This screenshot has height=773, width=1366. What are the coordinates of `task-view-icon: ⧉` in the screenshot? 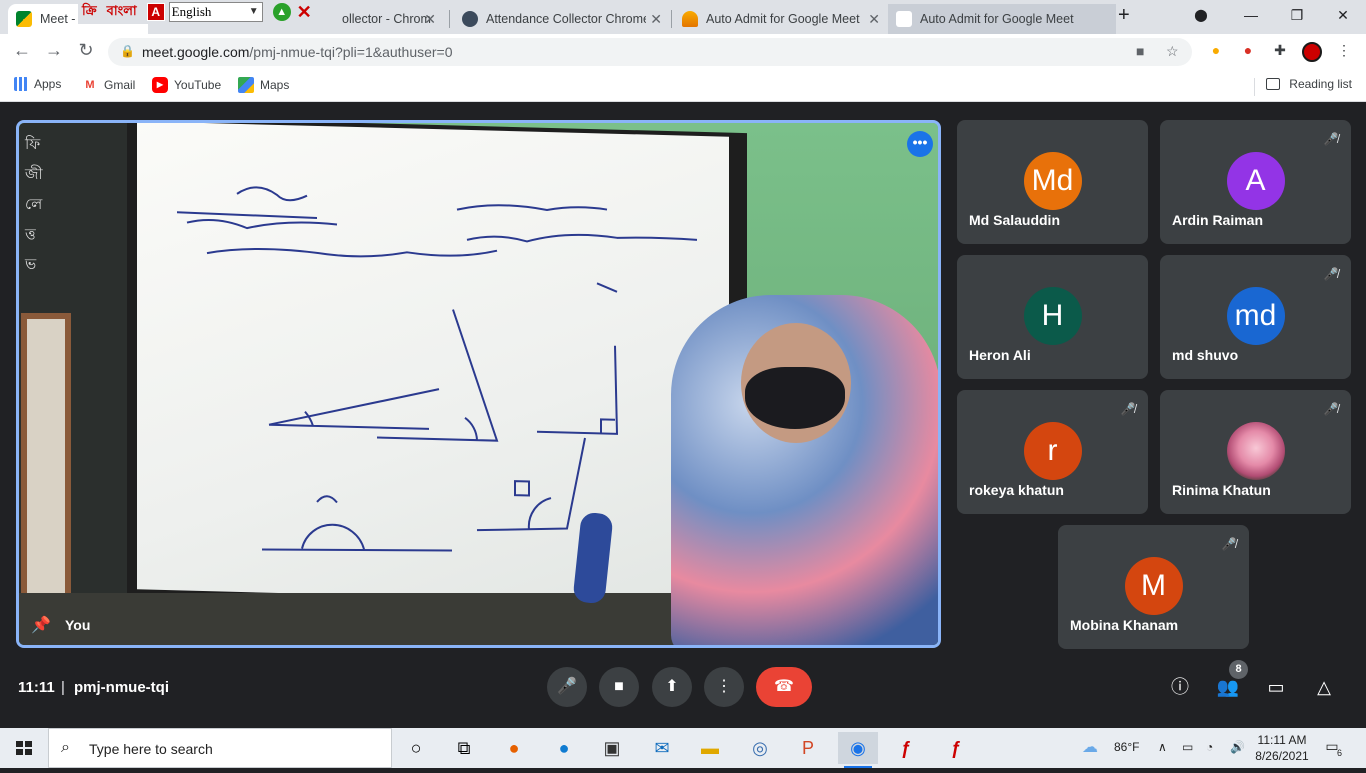 It's located at (464, 748).